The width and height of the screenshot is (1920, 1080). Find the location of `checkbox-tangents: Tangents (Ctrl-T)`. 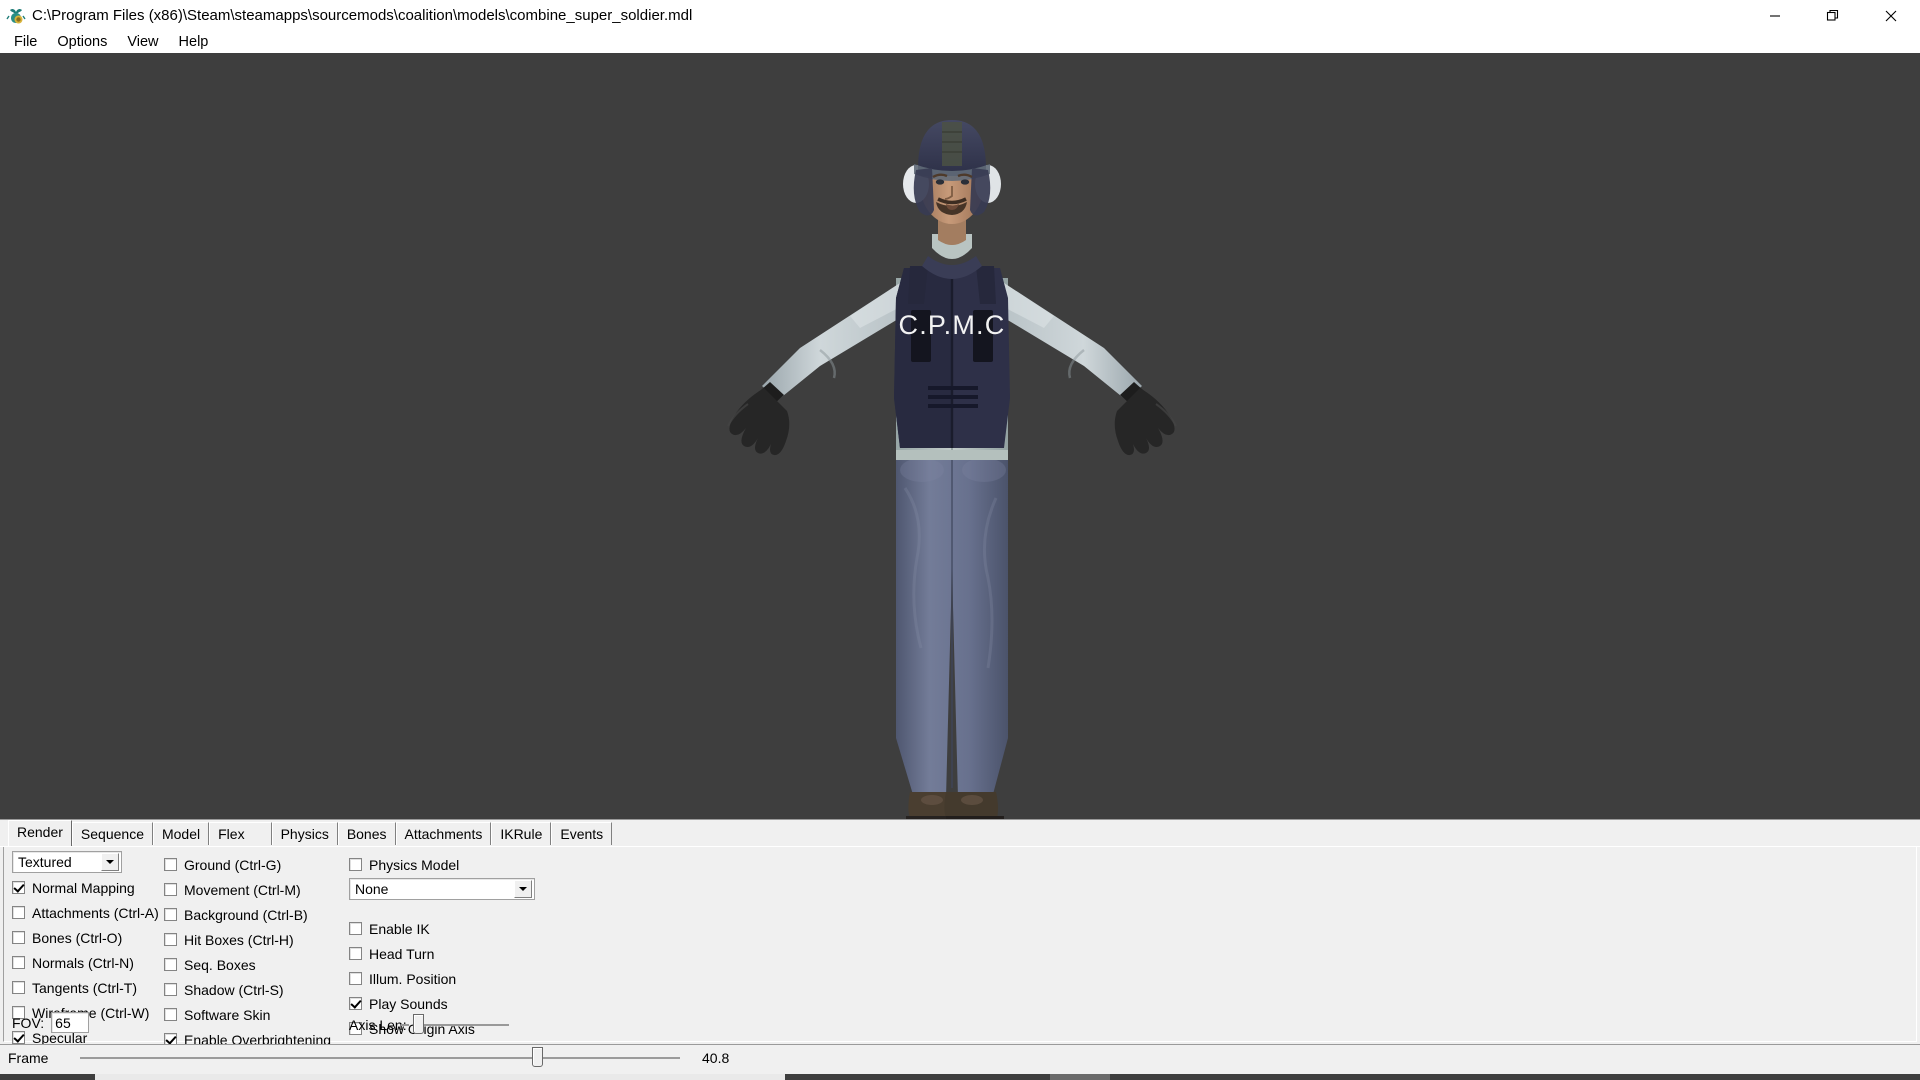

checkbox-tangents: Tangents (Ctrl-T) is located at coordinates (94, 987).